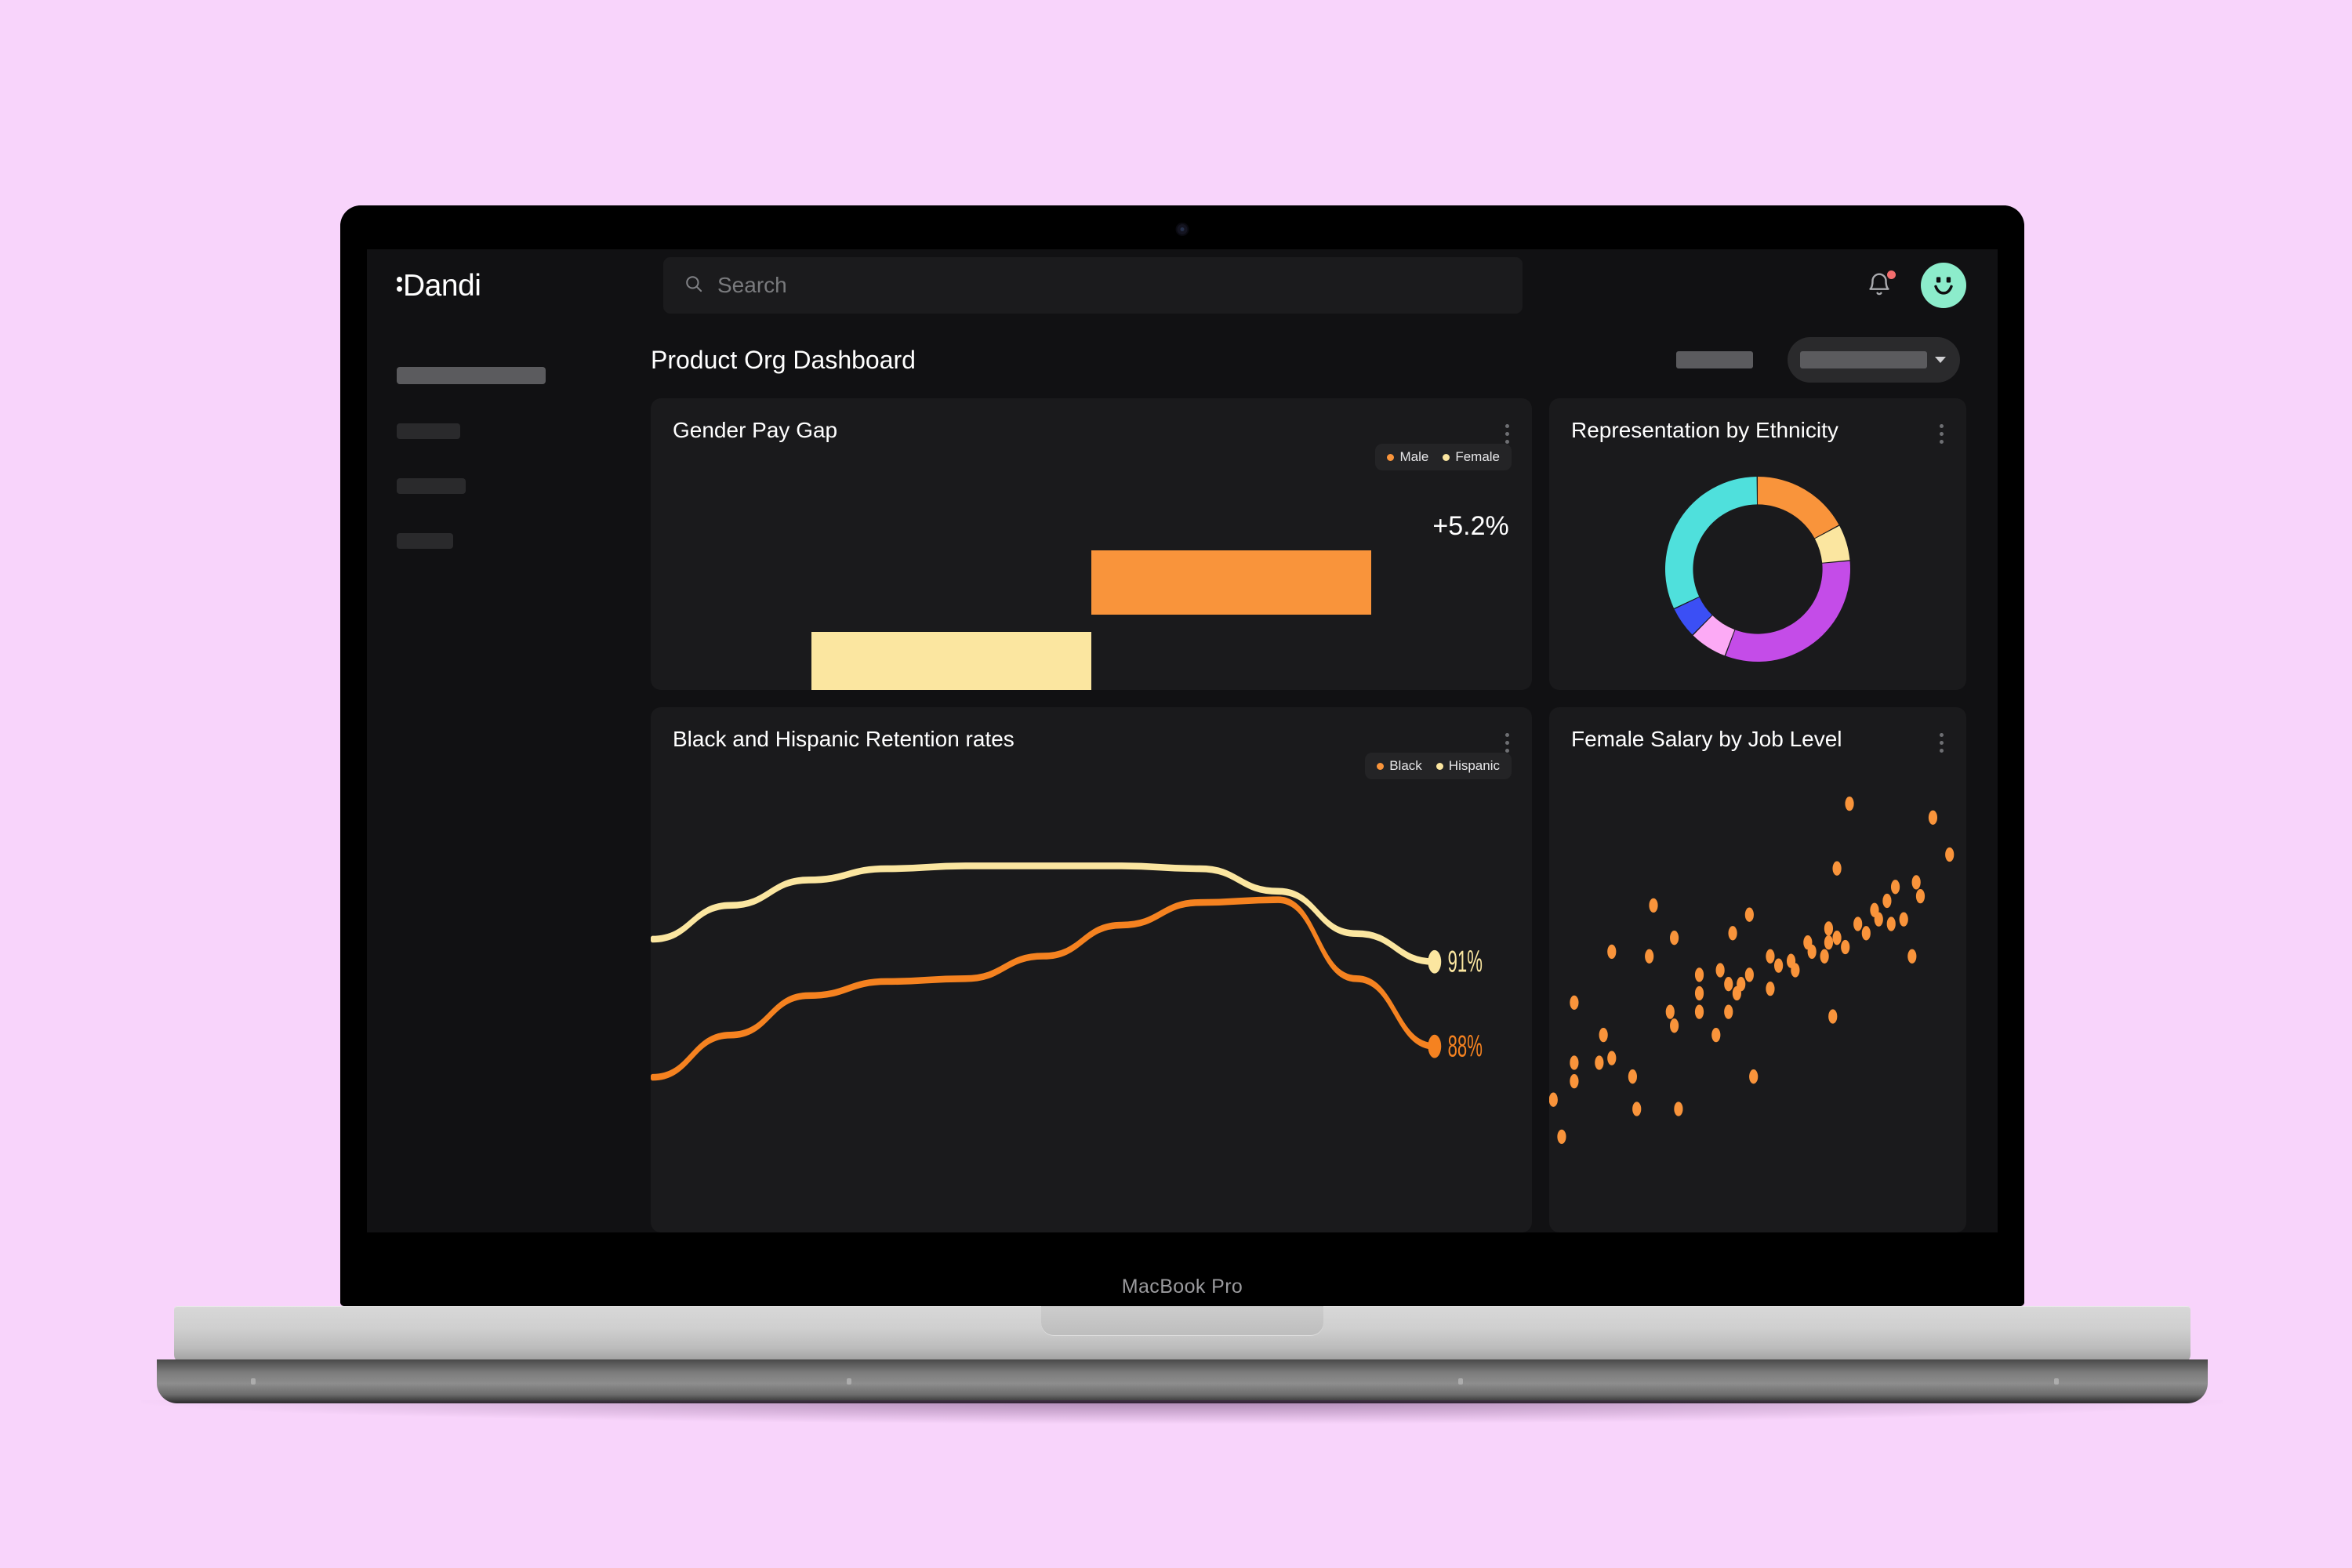  What do you see at coordinates (1474, 765) in the screenshot?
I see `legend-label: Hispanic` at bounding box center [1474, 765].